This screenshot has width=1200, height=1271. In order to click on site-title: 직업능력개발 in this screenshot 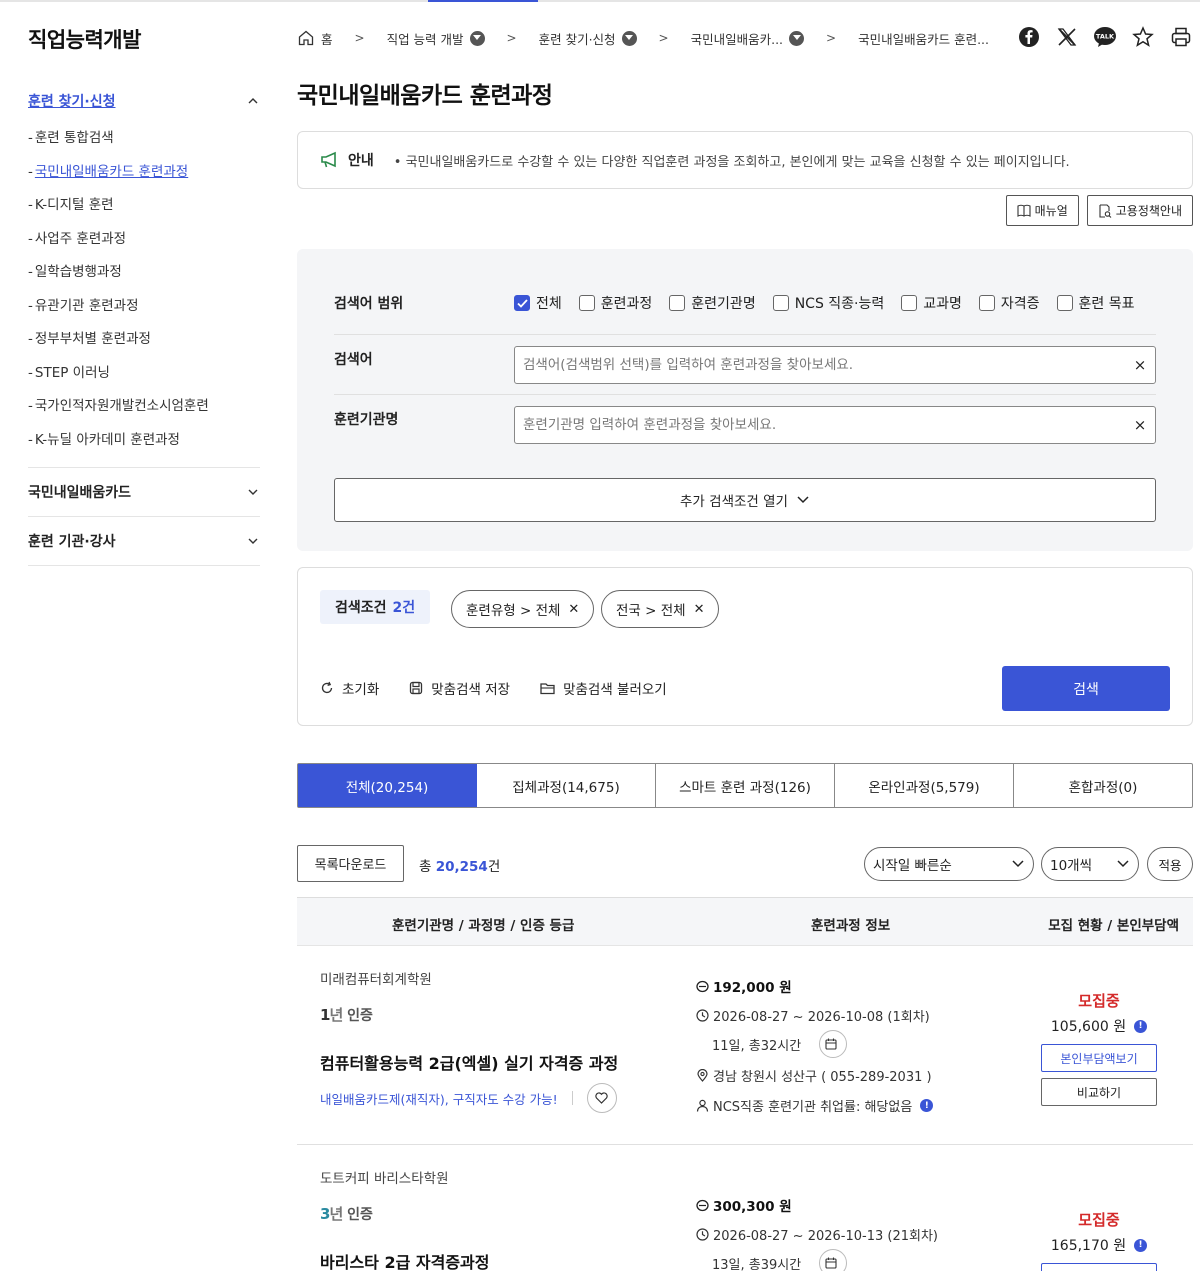, I will do `click(84, 40)`.